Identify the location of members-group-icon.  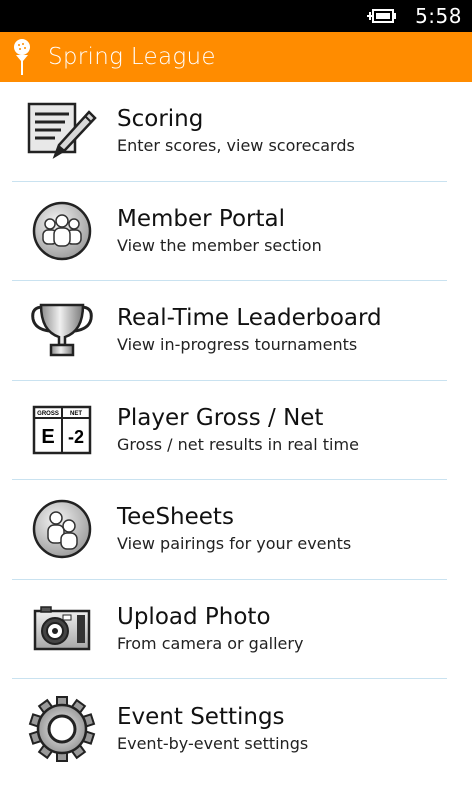
(62, 231).